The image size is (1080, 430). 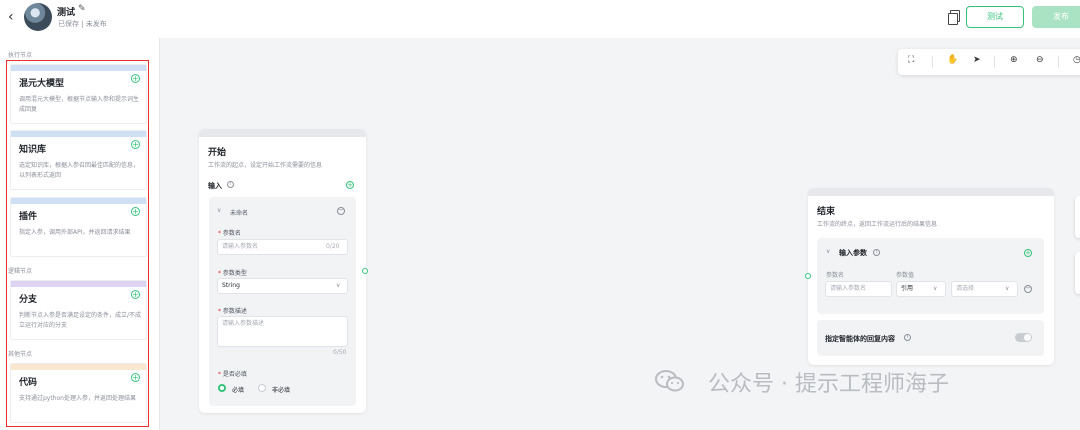 What do you see at coordinates (38, 17) in the screenshot?
I see `avatar` at bounding box center [38, 17].